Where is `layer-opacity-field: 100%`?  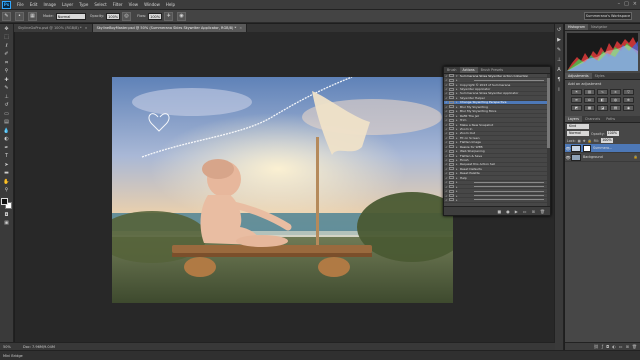
layer-opacity-field: 100% is located at coordinates (612, 133).